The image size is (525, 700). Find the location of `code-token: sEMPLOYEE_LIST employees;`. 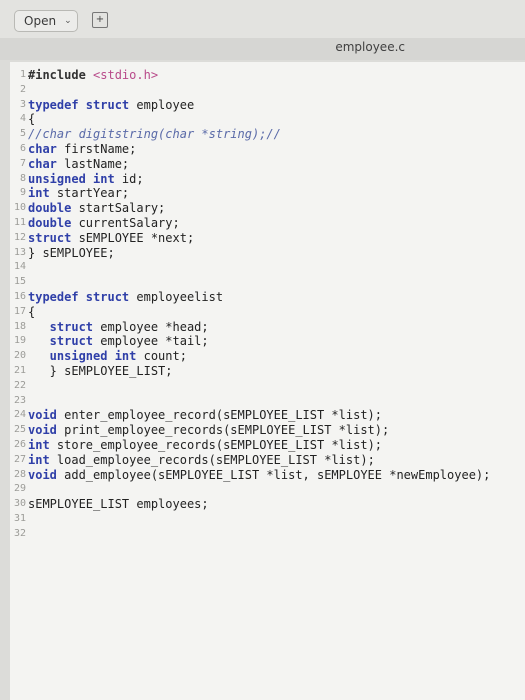

code-token: sEMPLOYEE_LIST employees; is located at coordinates (118, 504).